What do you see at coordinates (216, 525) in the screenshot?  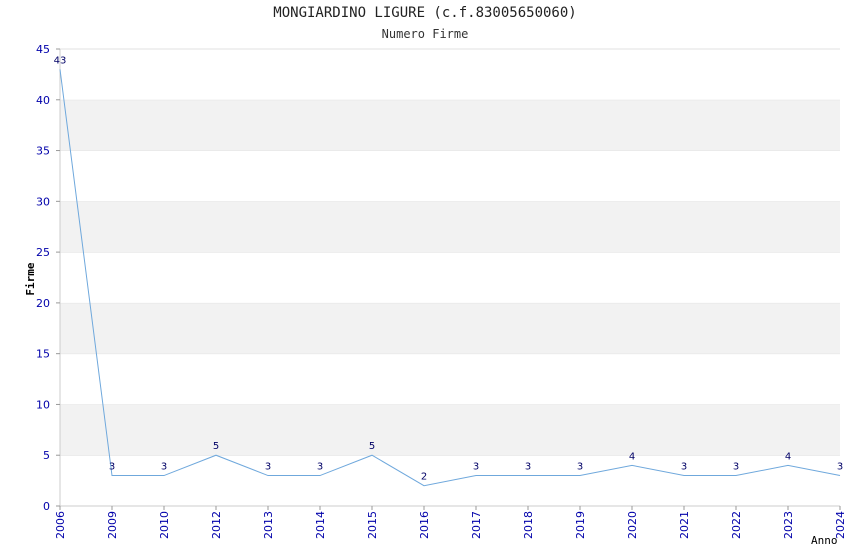 I see `x-tick-label: 2012` at bounding box center [216, 525].